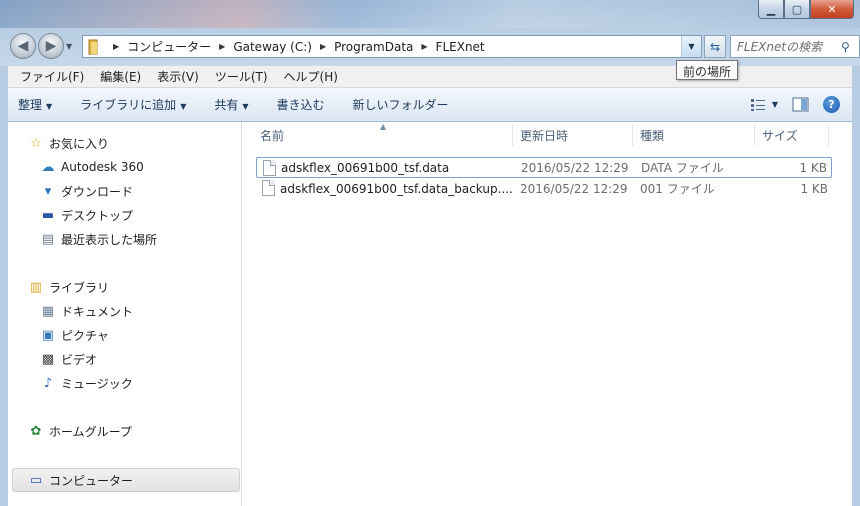 This screenshot has height=506, width=860. Describe the element at coordinates (52, 76) in the screenshot. I see `menu-file: ファイル(F)` at that location.